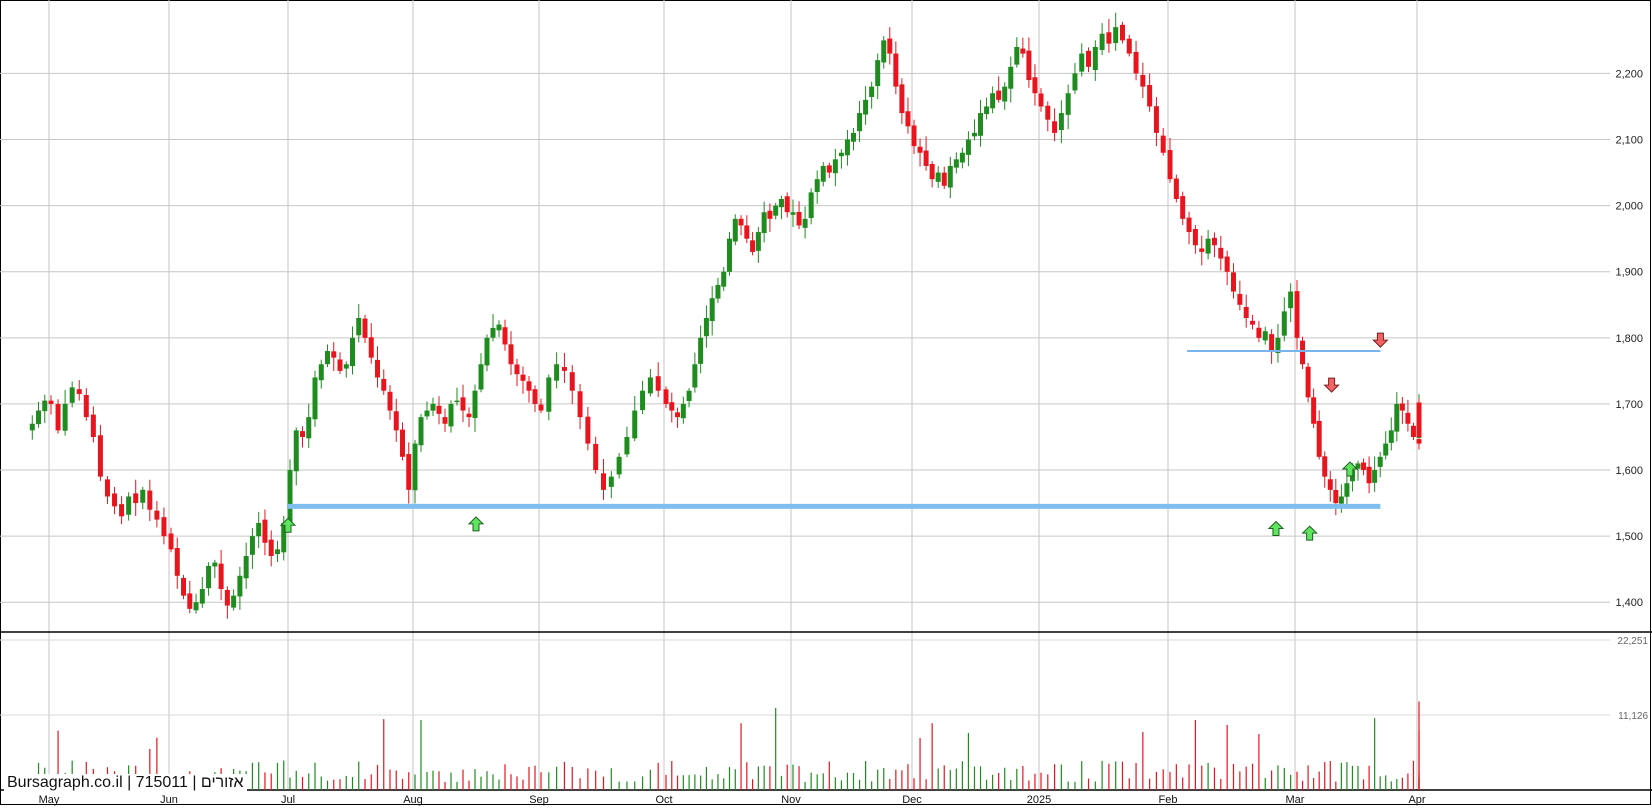  Describe the element at coordinates (539, 800) in the screenshot. I see `x-tick-label: Sep` at that location.